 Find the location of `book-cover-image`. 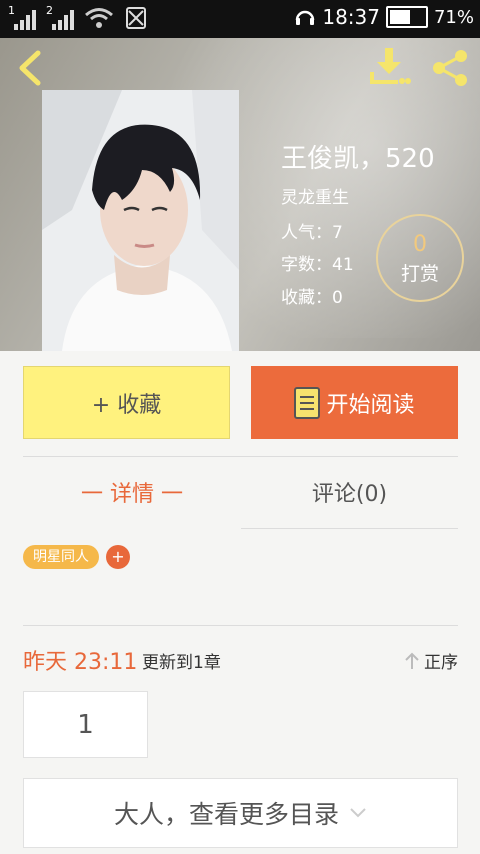

book-cover-image is located at coordinates (140, 220).